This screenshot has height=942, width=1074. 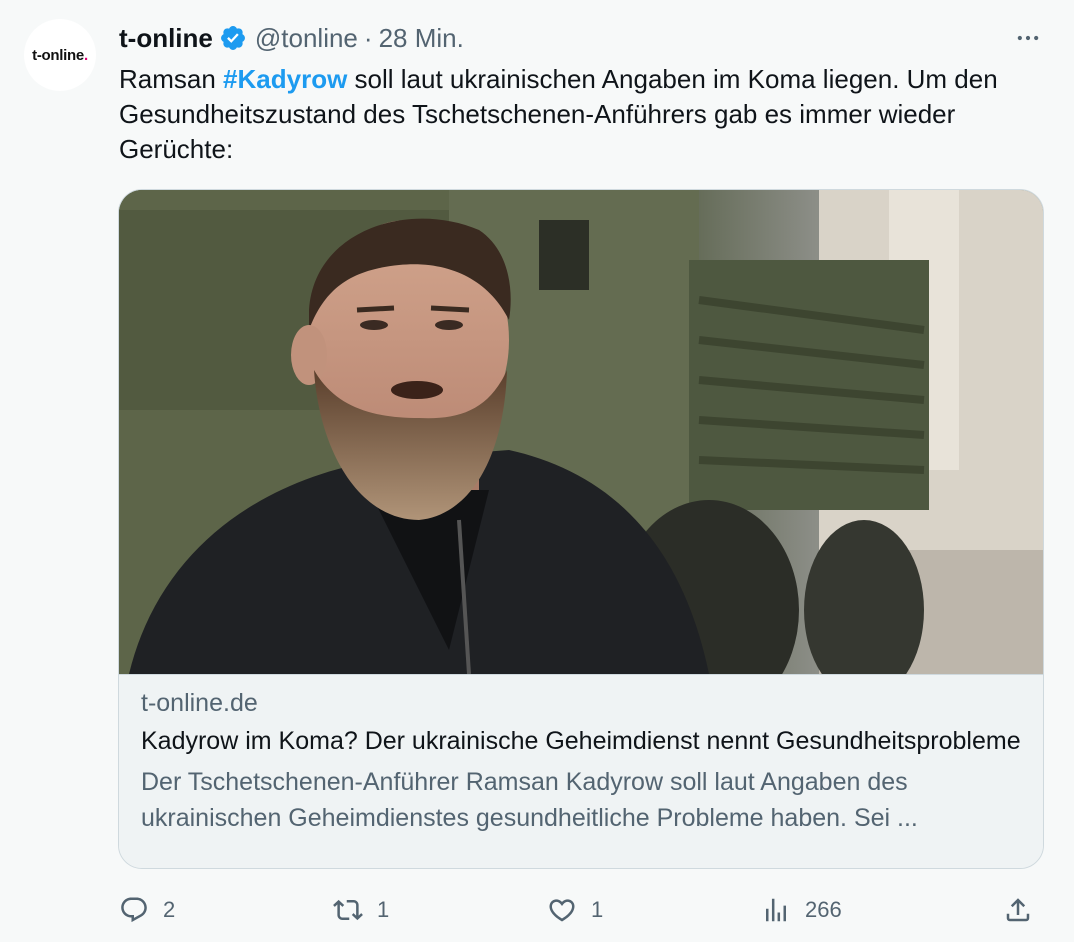 I want to click on more-horizontal-icon, so click(x=1028, y=38).